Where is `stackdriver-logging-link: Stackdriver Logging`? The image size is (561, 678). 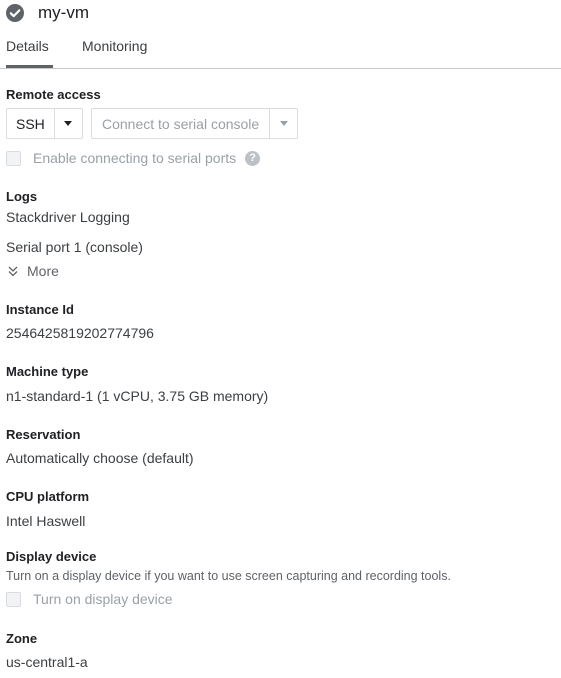 stackdriver-logging-link: Stackdriver Logging is located at coordinates (68, 217).